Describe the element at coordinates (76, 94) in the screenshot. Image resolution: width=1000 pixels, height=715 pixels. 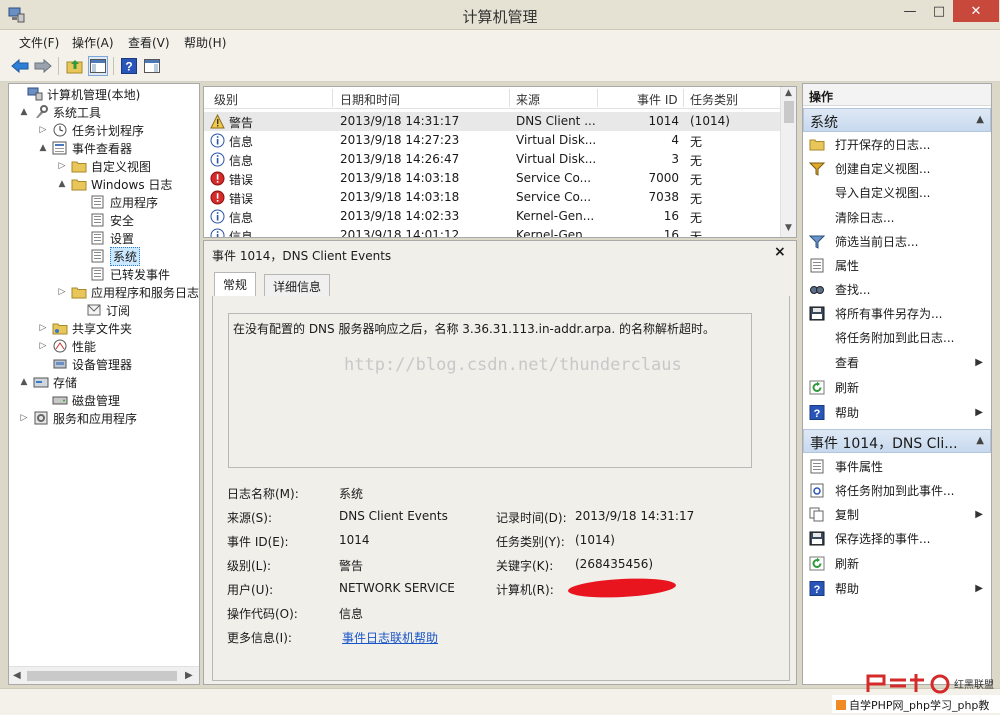
I see `tree-node-computer-management: 计算机管理(本地)` at that location.